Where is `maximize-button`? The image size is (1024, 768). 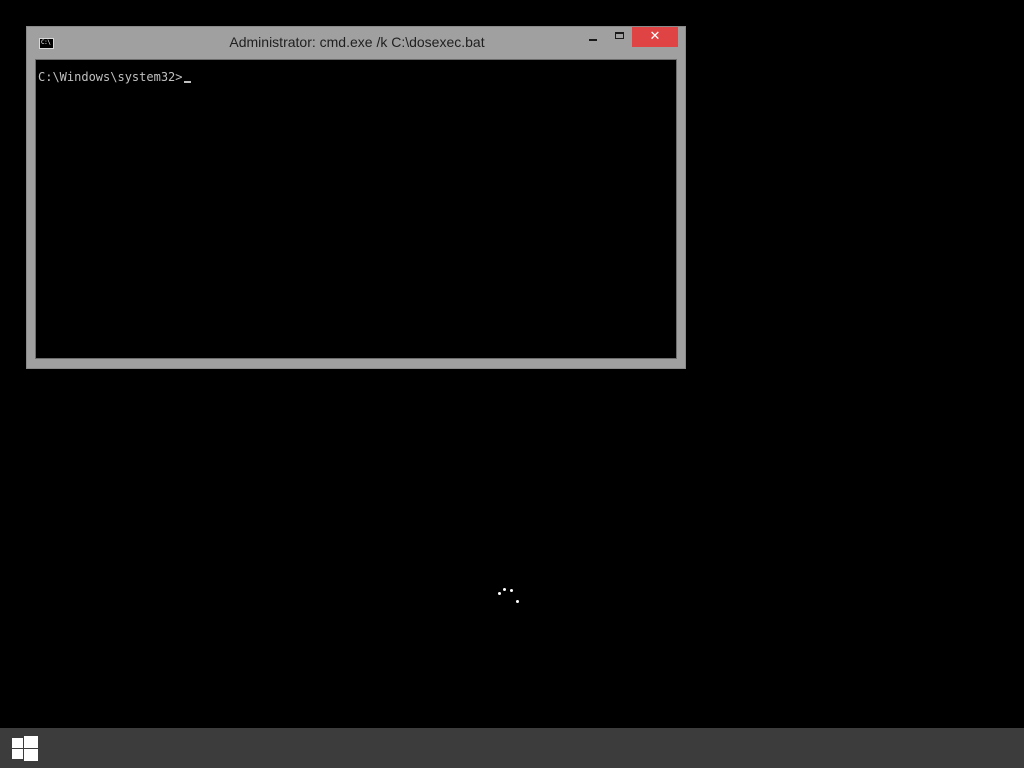
maximize-button is located at coordinates (620, 37).